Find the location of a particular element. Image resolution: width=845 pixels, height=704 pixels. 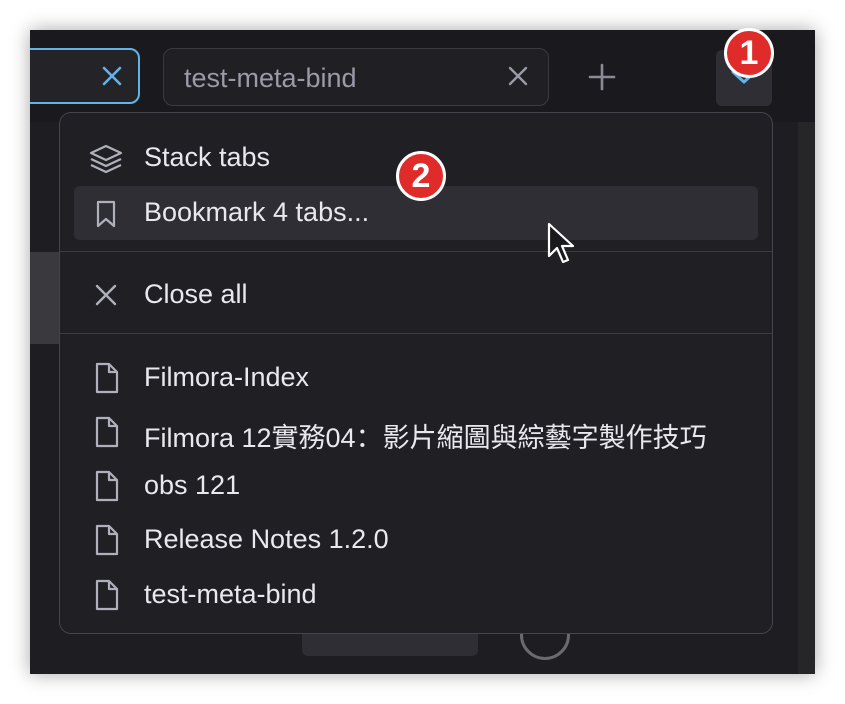

menu-item-label: Close all is located at coordinates (196, 294).